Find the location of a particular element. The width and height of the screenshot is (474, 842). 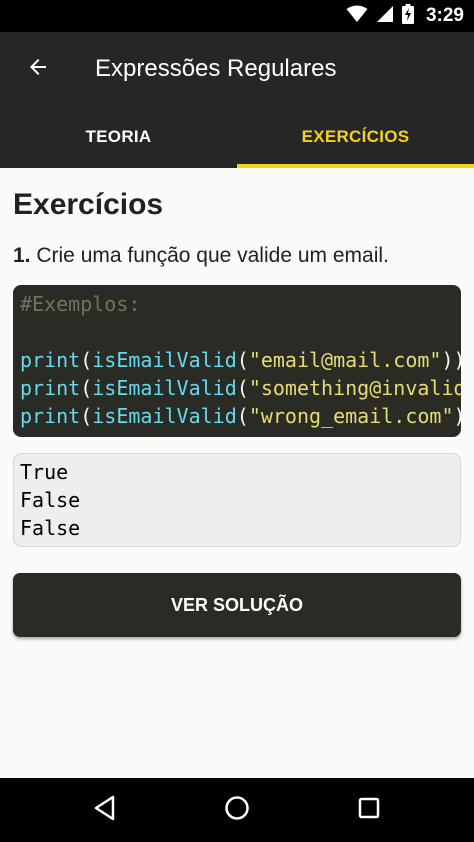

code-string: "something@invalid" is located at coordinates (354, 388).